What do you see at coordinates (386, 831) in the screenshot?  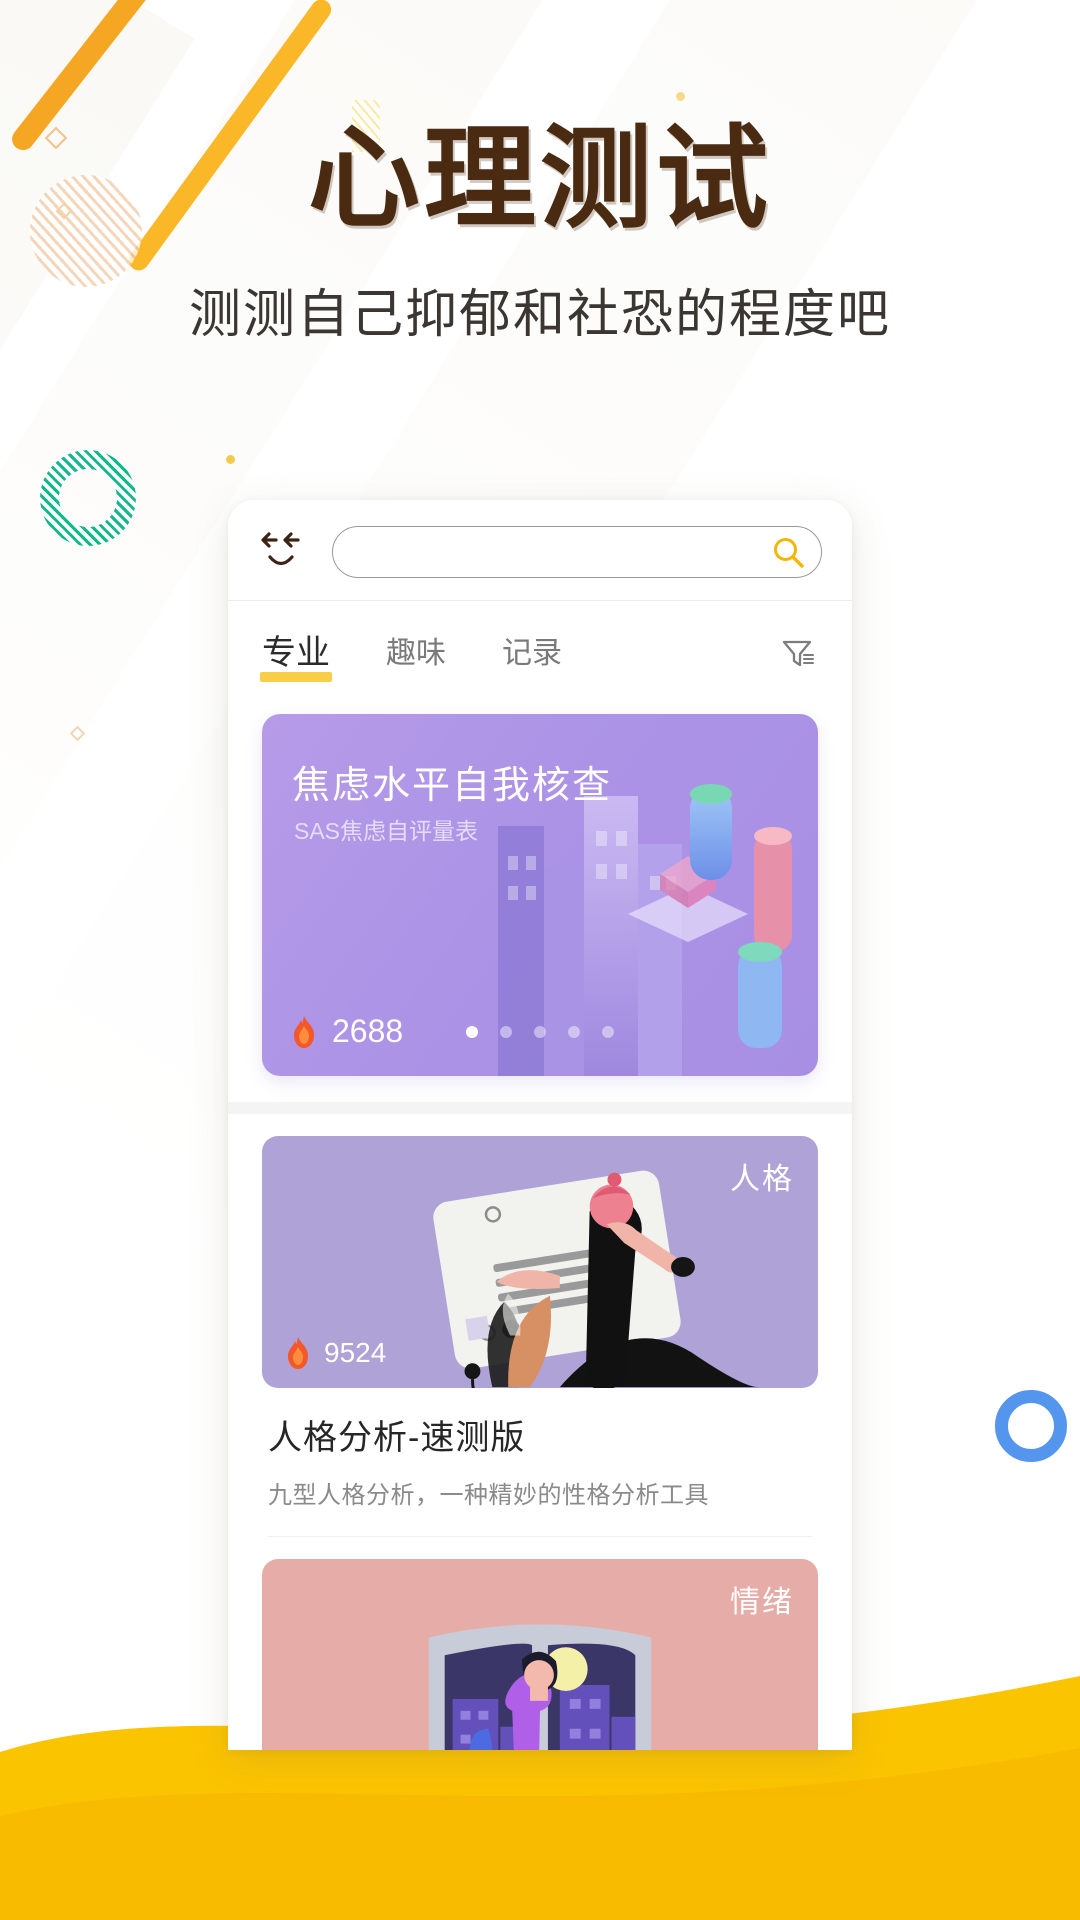 I see `hero-subtitle: SAS焦虑自评量表` at bounding box center [386, 831].